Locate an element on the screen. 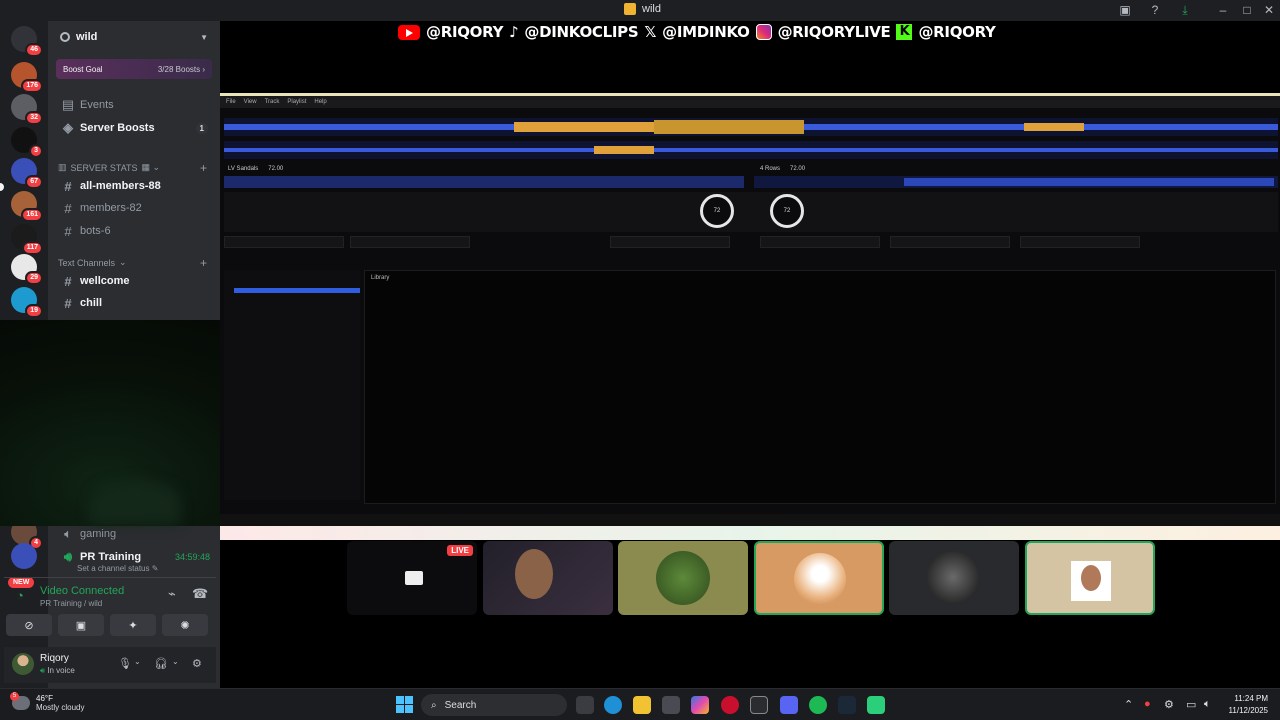 Image resolution: width=1280 pixels, height=720 pixels. server-icon: 176 is located at coordinates (27, 77).